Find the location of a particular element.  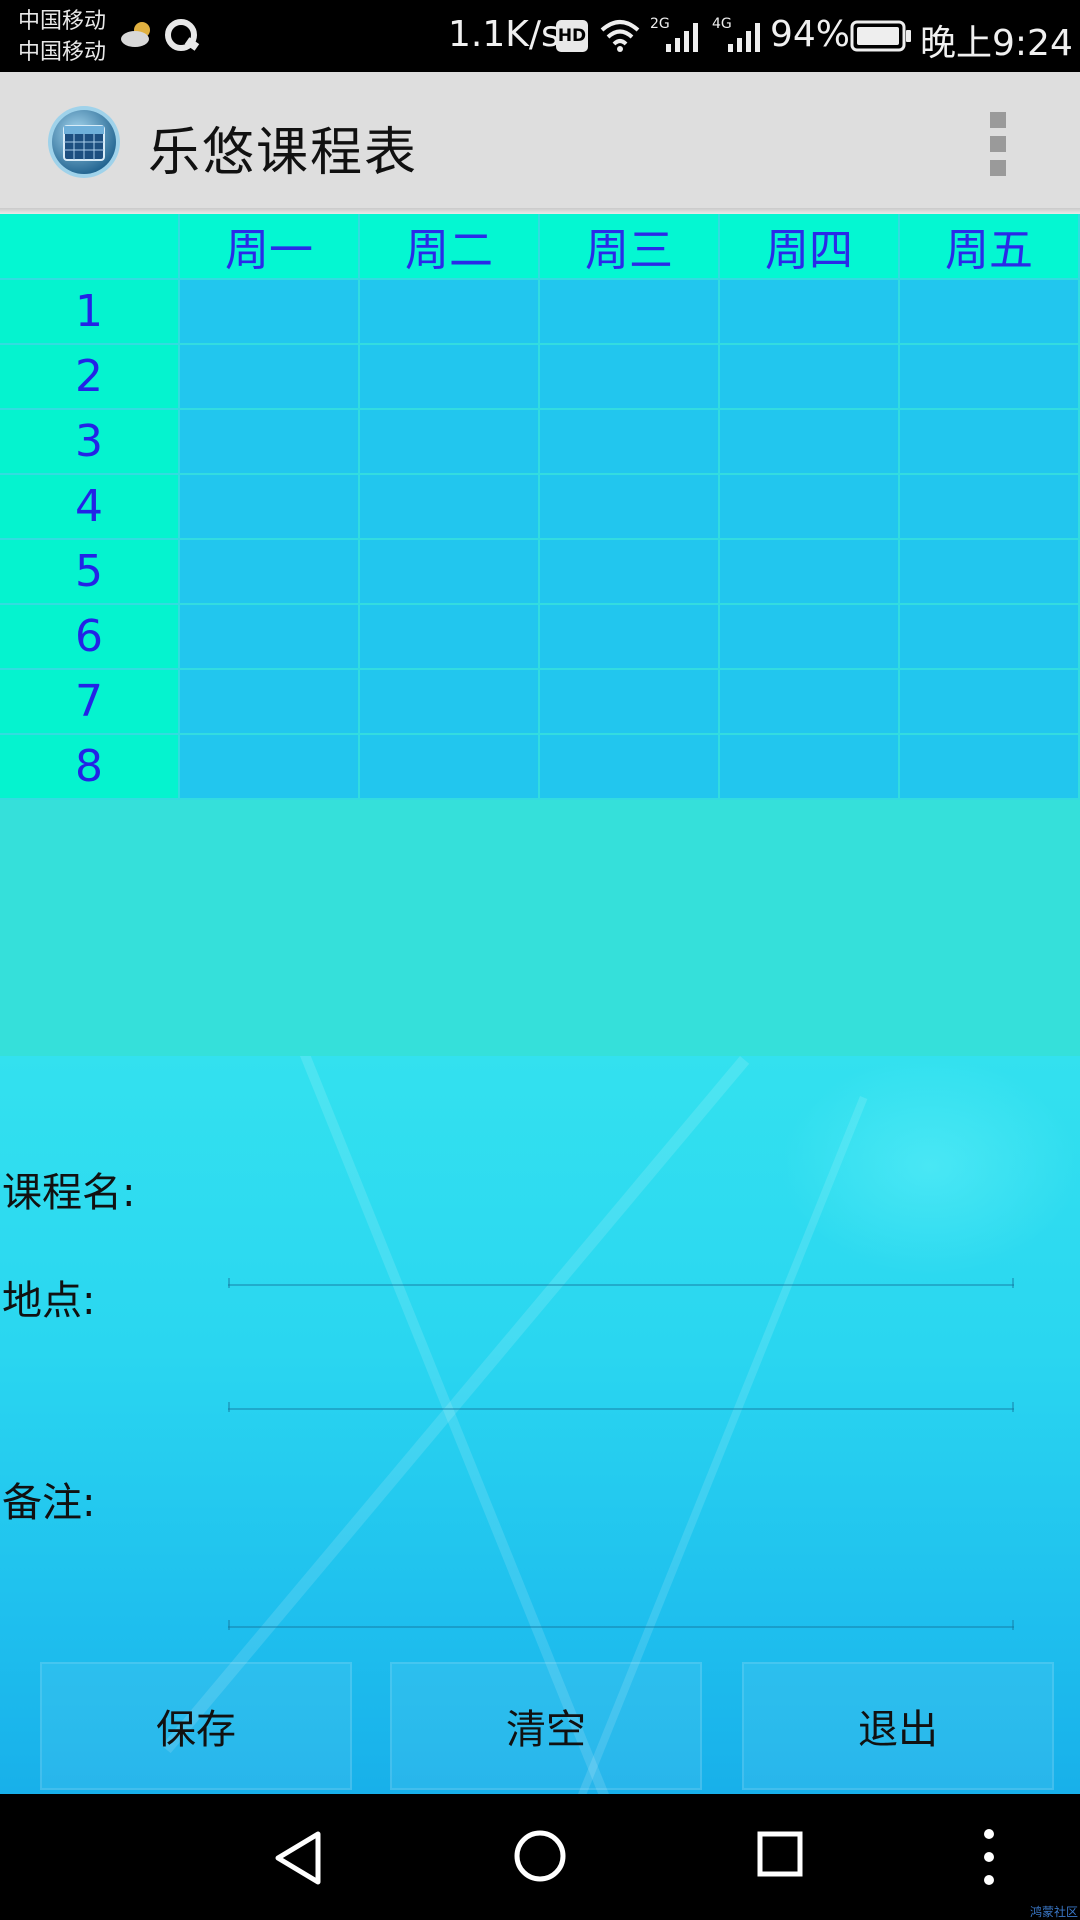

save-button: 保存 is located at coordinates (196, 1726).